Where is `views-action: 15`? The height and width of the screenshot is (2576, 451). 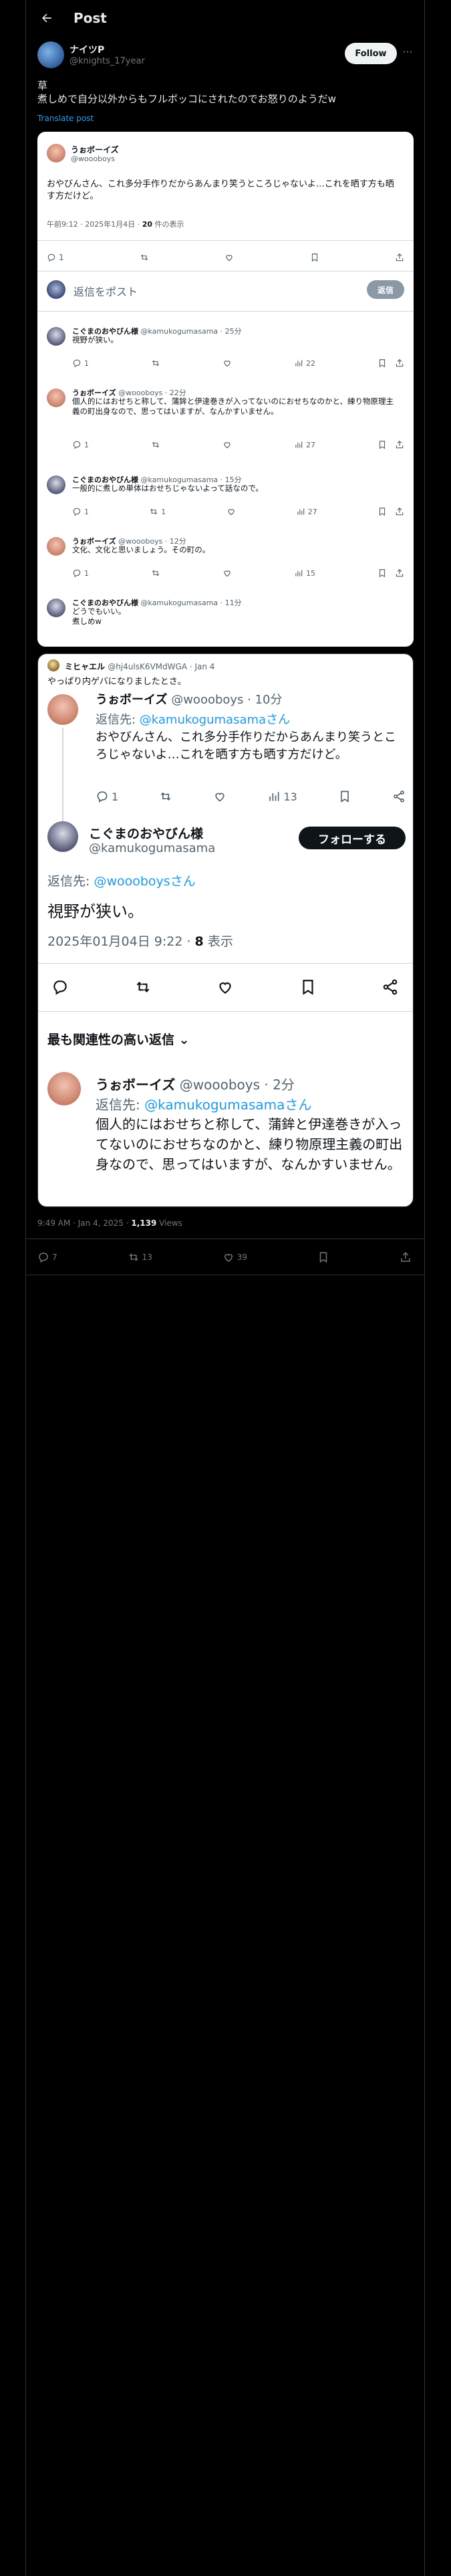 views-action: 15 is located at coordinates (304, 573).